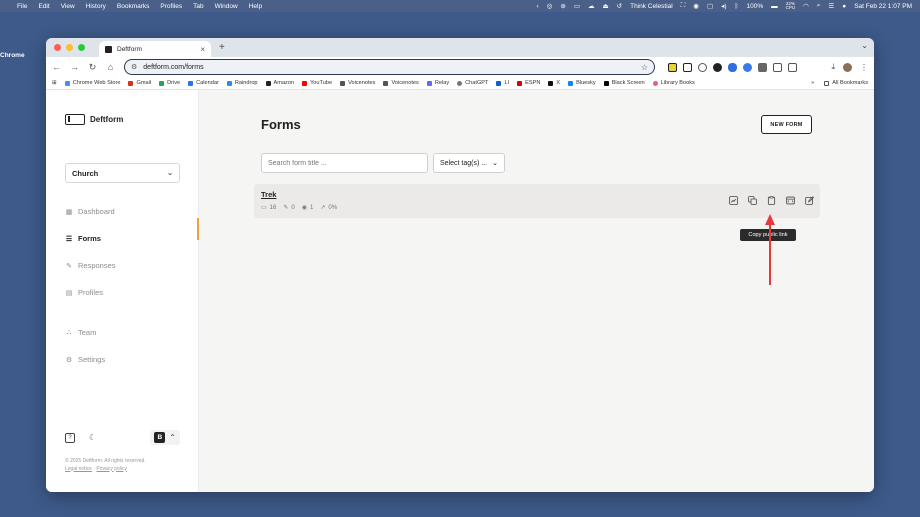  What do you see at coordinates (81, 47) in the screenshot?
I see `zoom-window-button` at bounding box center [81, 47].